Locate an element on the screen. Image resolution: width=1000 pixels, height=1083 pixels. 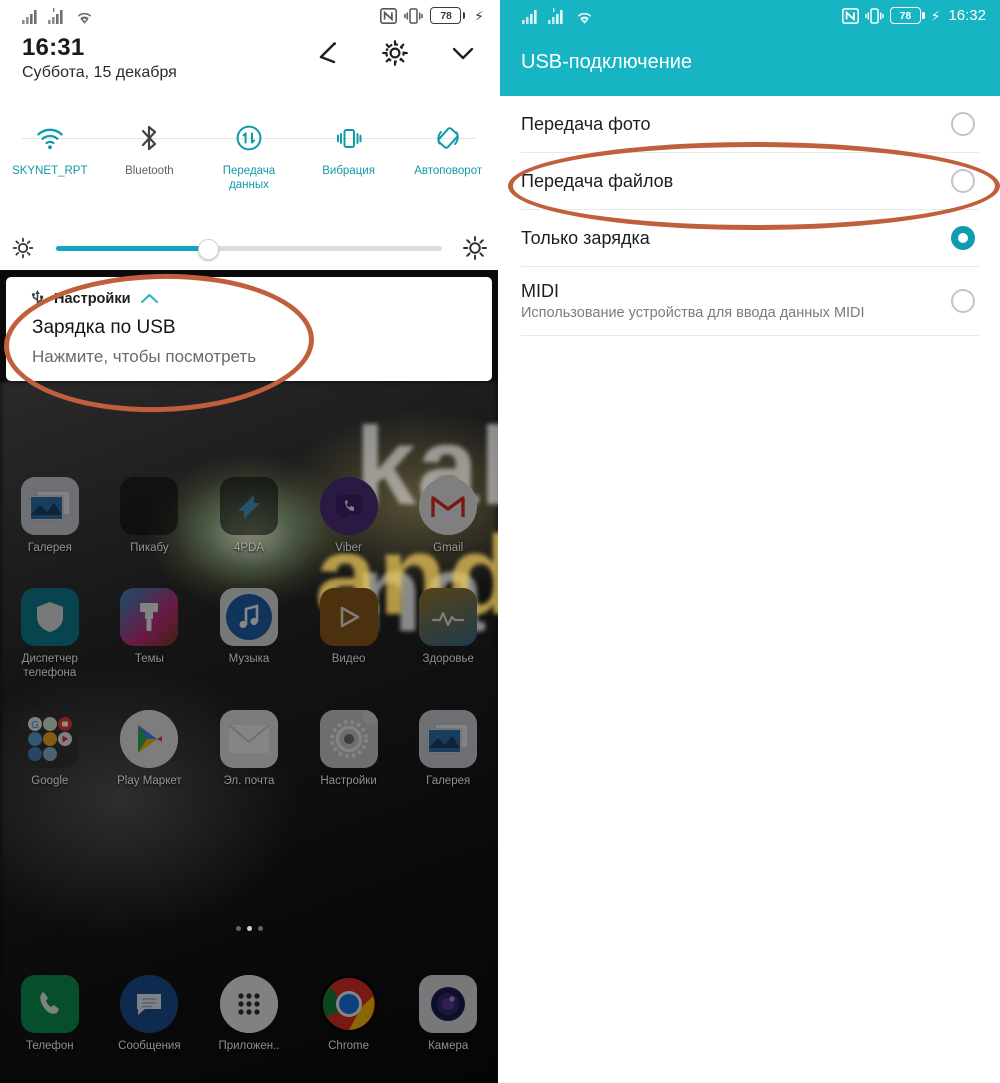
app-icon-gmail: Gmail is located at coordinates (448, 516).